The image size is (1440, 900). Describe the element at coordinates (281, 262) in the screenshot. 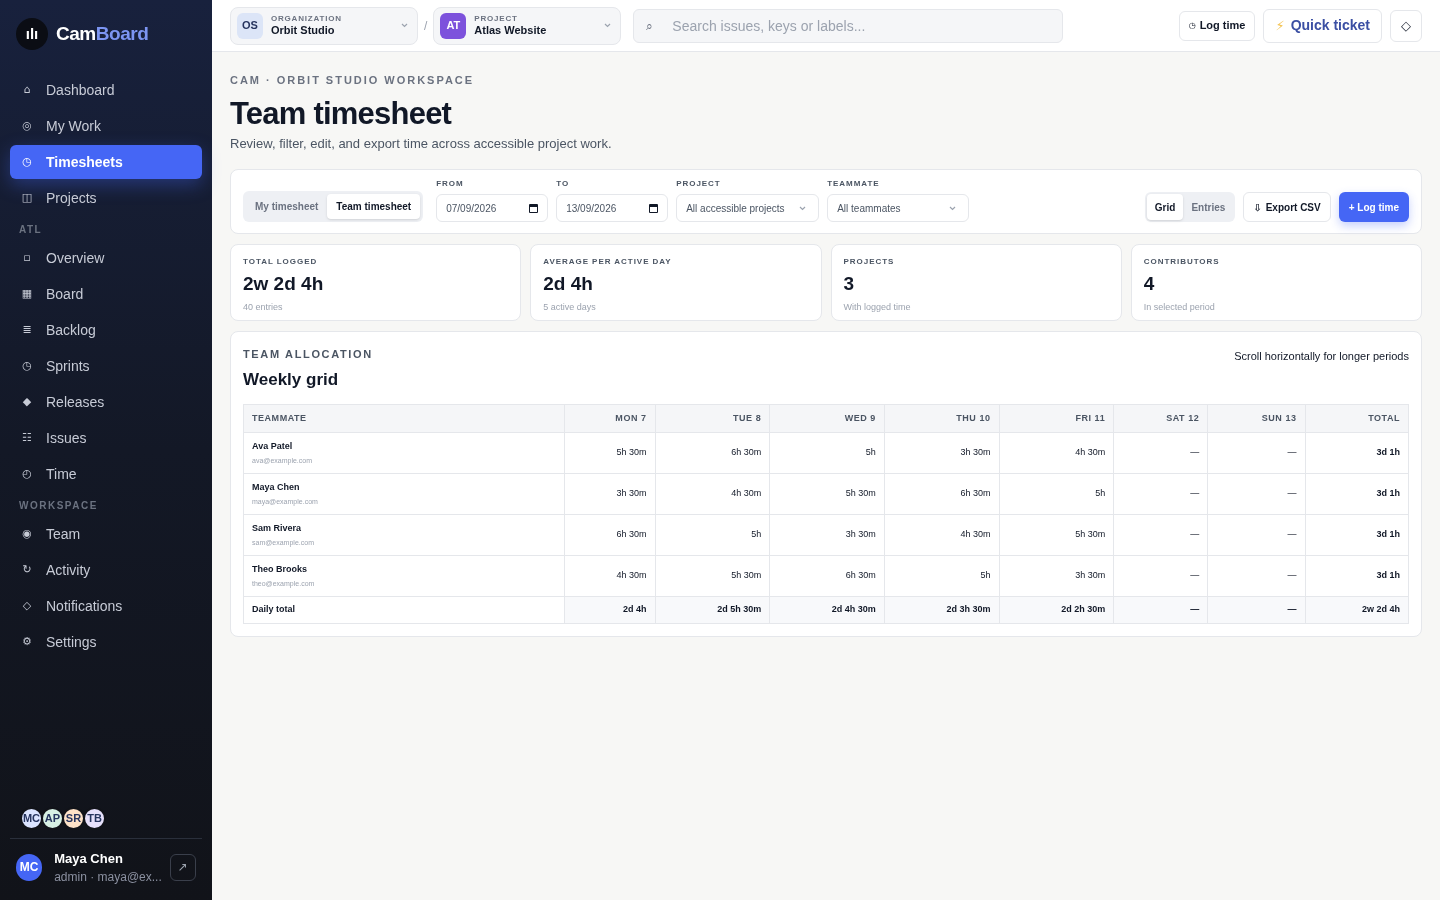

I see `stat-label: TOTAL LOGGED` at that location.